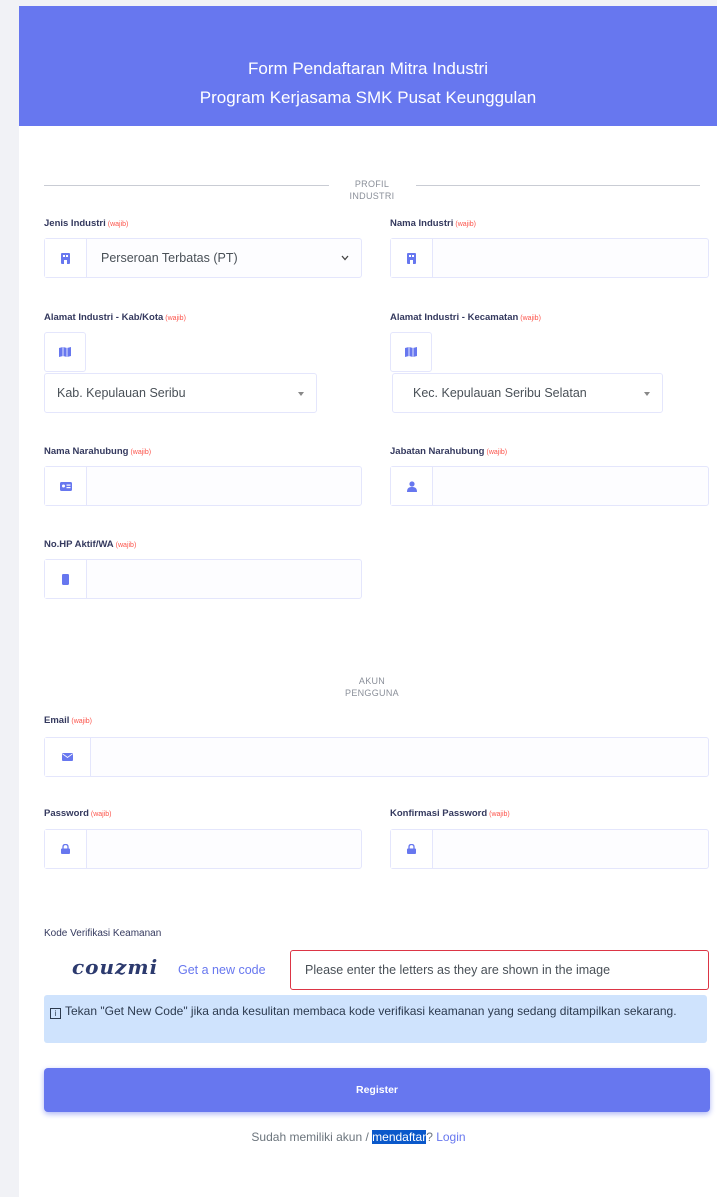 The image size is (717, 1197). What do you see at coordinates (372, 190) in the screenshot?
I see `section-title-profil: PROFIL INDUSTRI` at bounding box center [372, 190].